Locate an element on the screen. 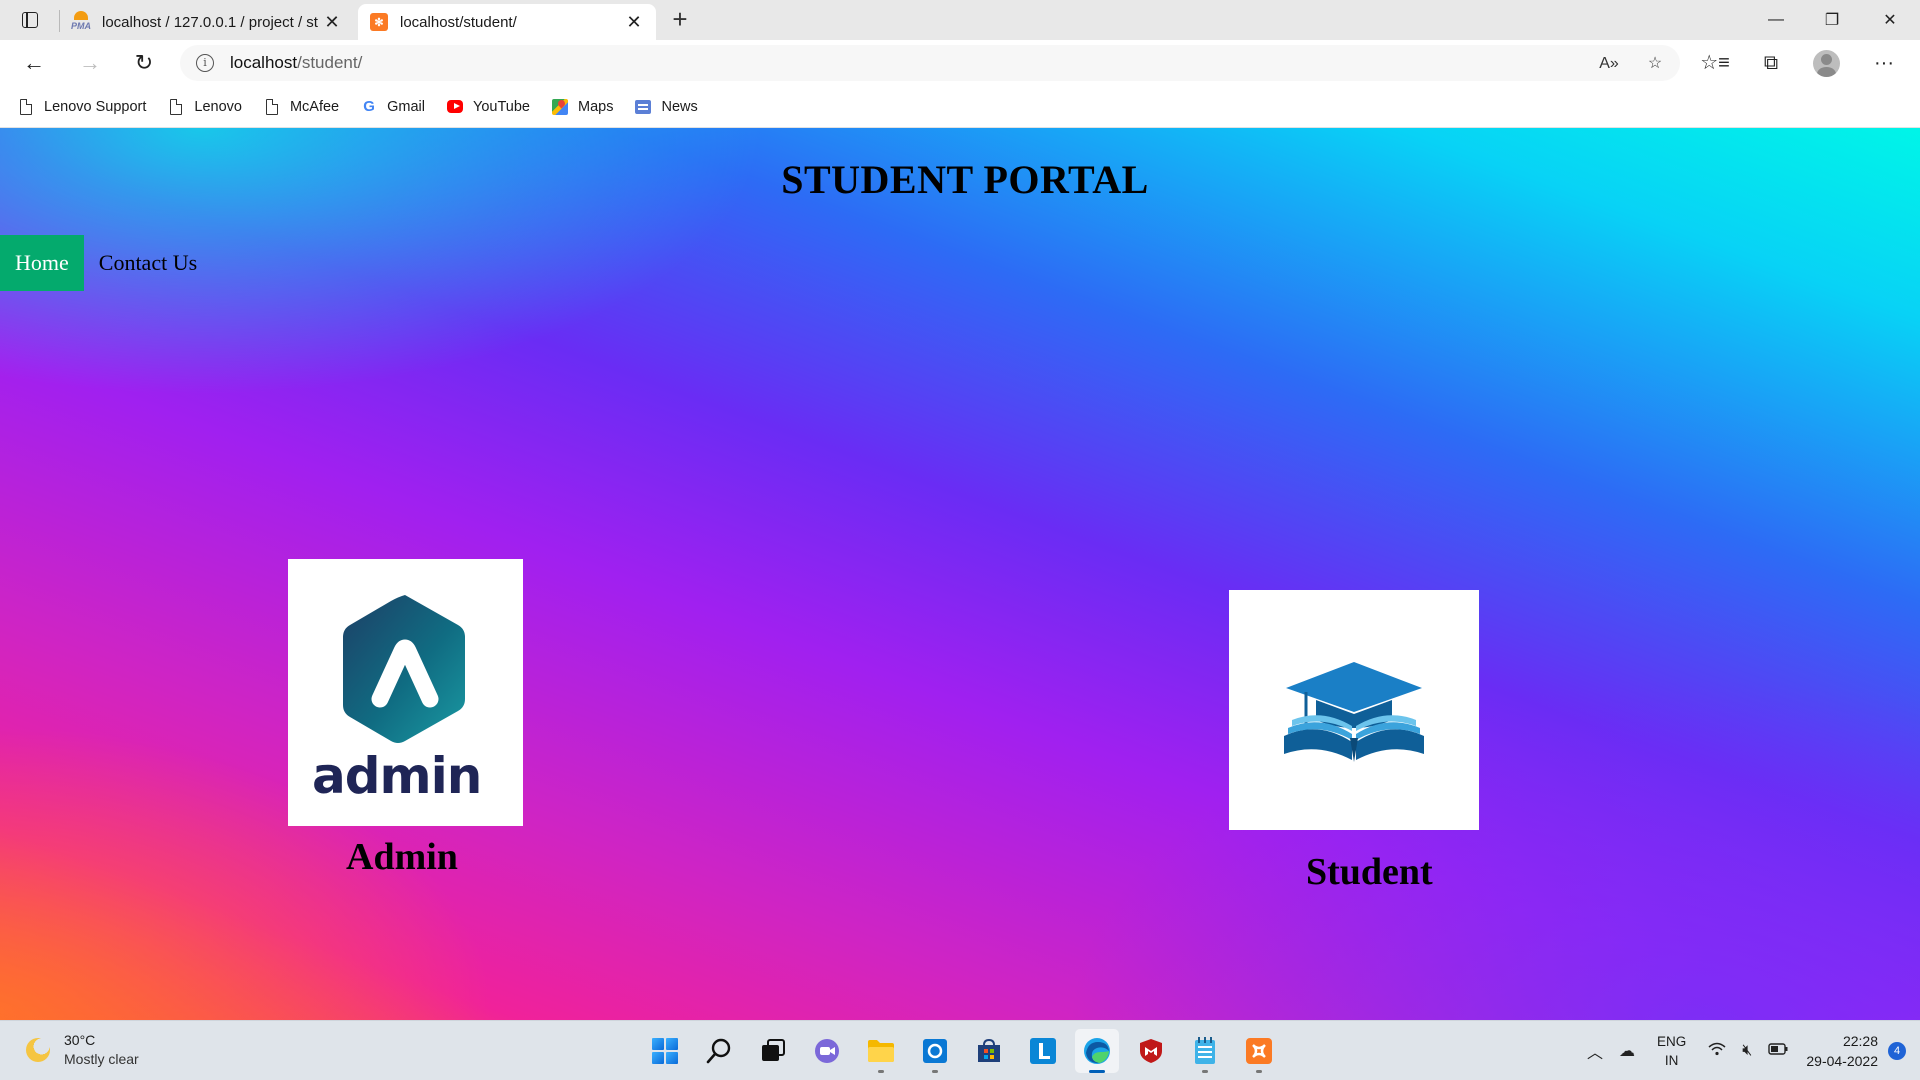  teams-chat-button is located at coordinates (827, 1051).